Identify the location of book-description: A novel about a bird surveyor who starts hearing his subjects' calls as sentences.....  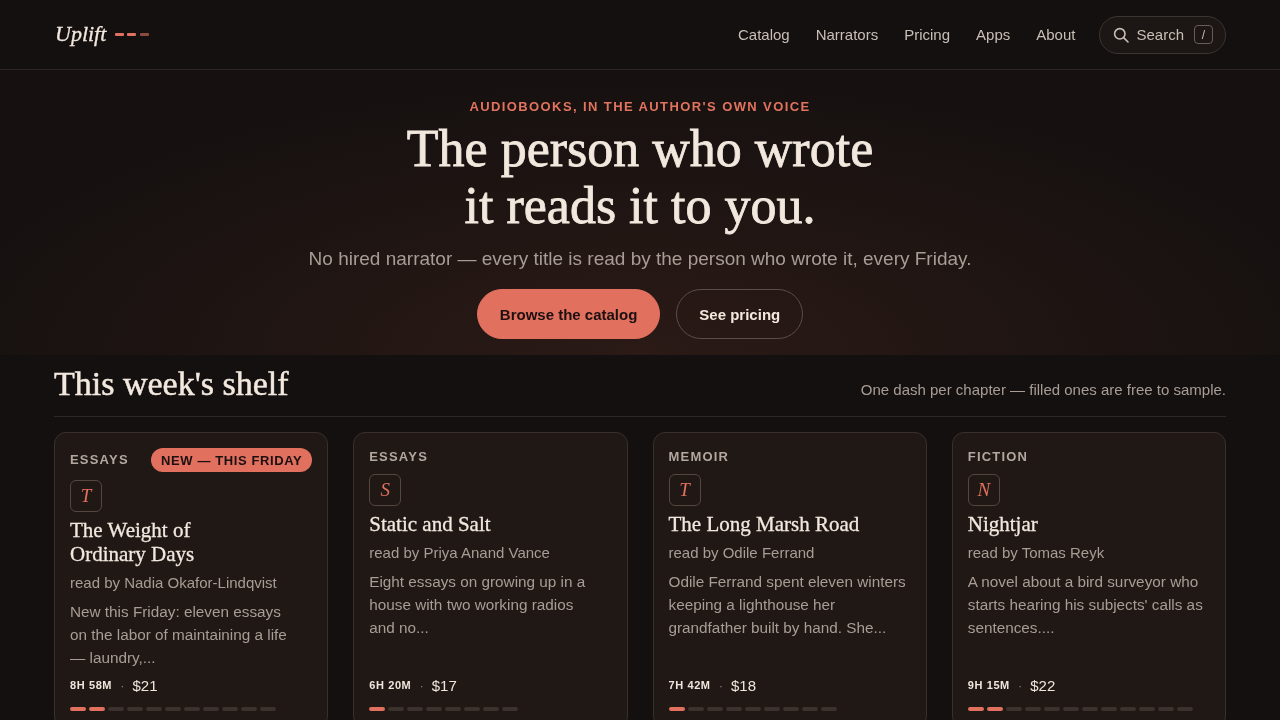
(1085, 605).